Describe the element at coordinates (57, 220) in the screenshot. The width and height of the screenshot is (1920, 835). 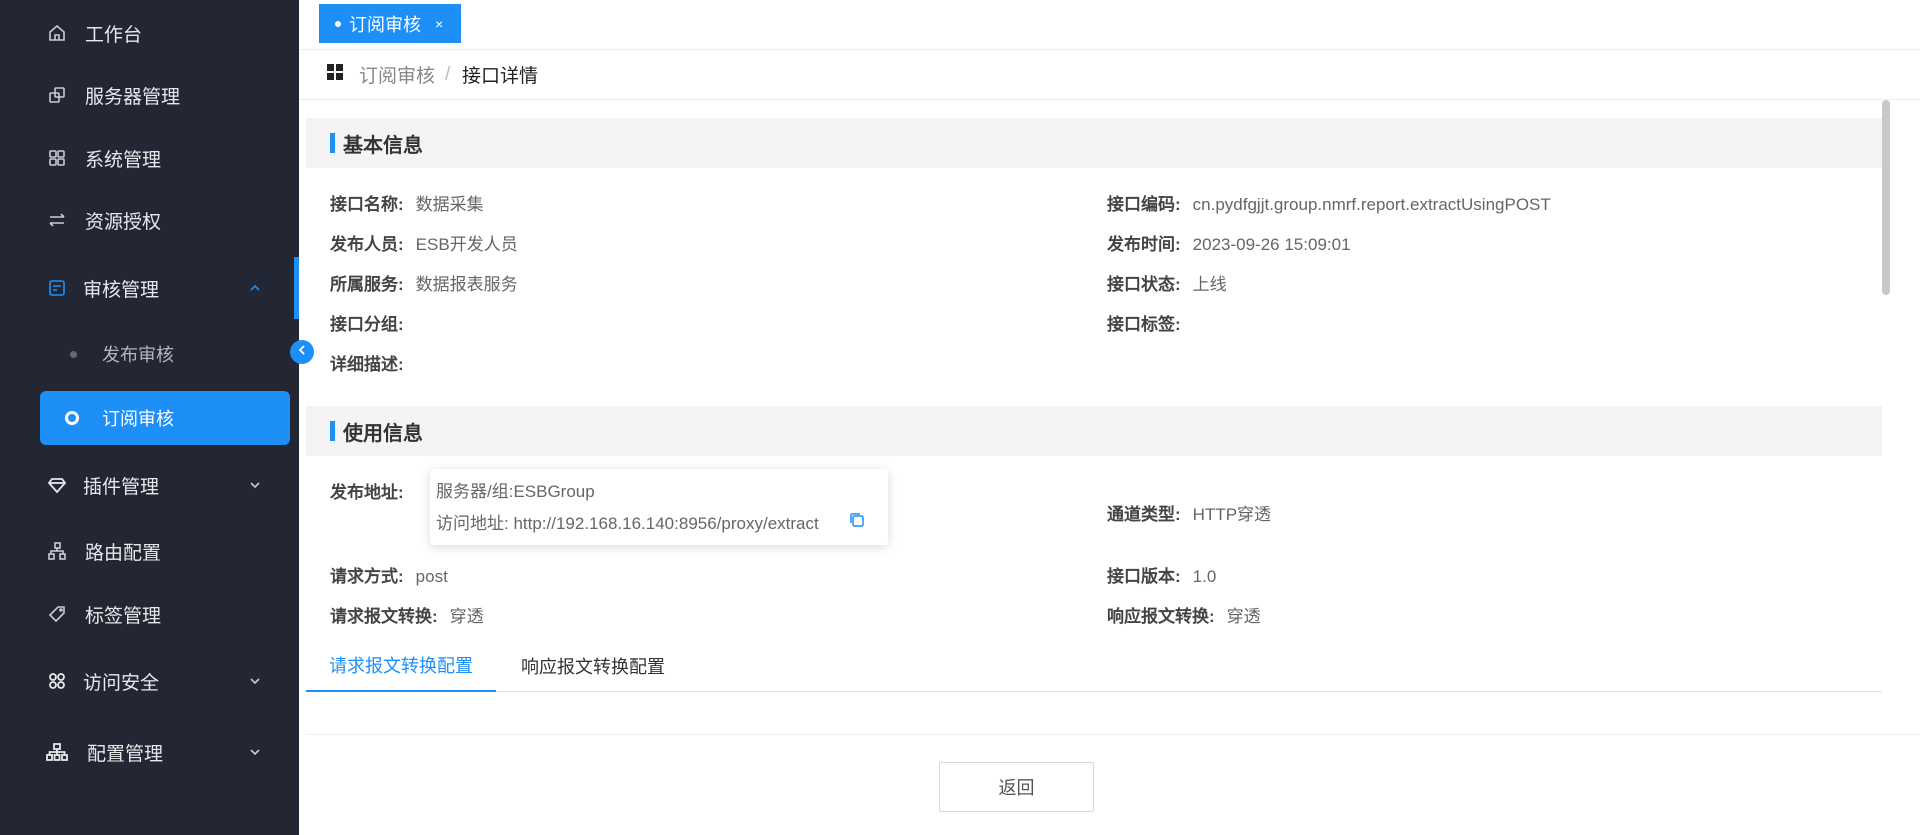
I see `transfer-icon` at that location.